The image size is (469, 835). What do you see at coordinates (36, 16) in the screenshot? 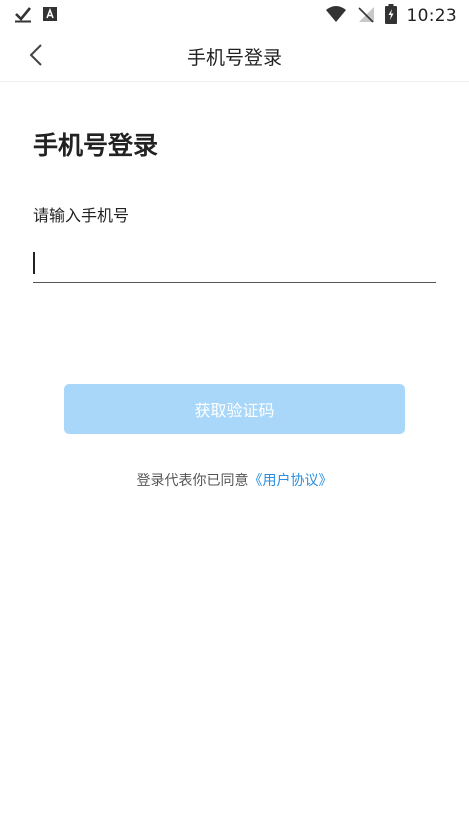
I see `status-left` at bounding box center [36, 16].